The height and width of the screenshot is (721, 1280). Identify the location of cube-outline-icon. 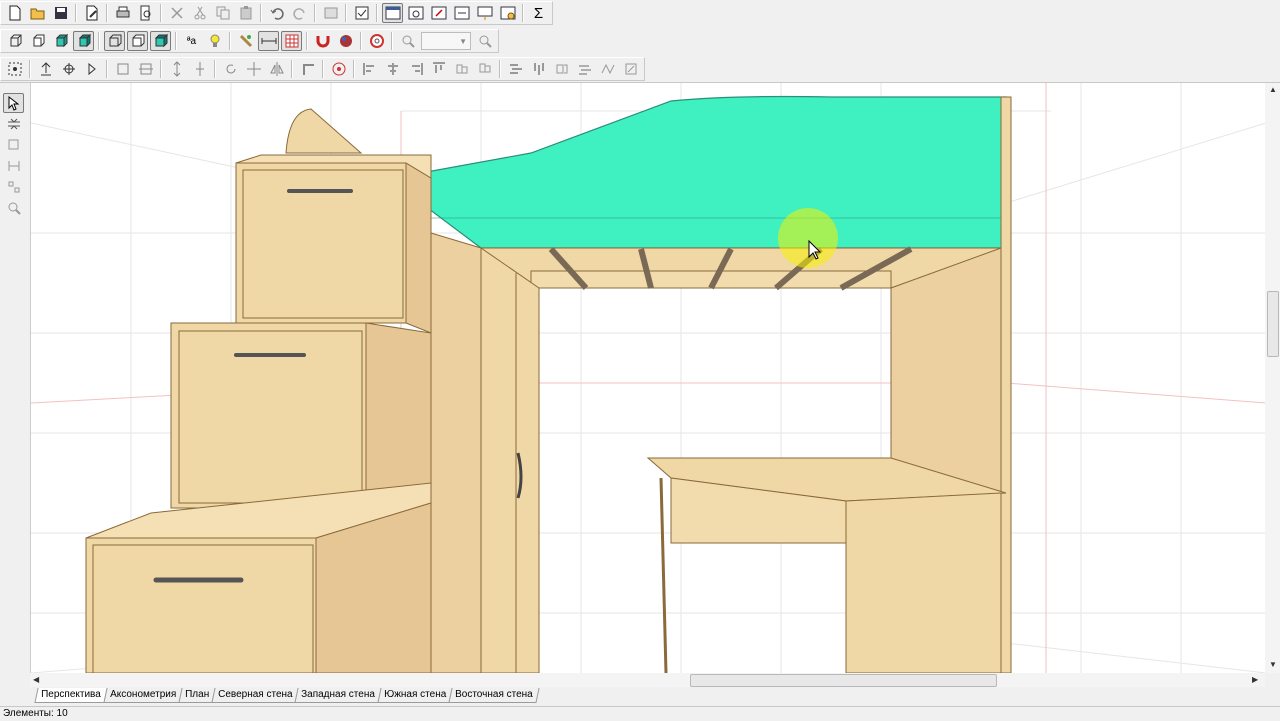
(37, 41).